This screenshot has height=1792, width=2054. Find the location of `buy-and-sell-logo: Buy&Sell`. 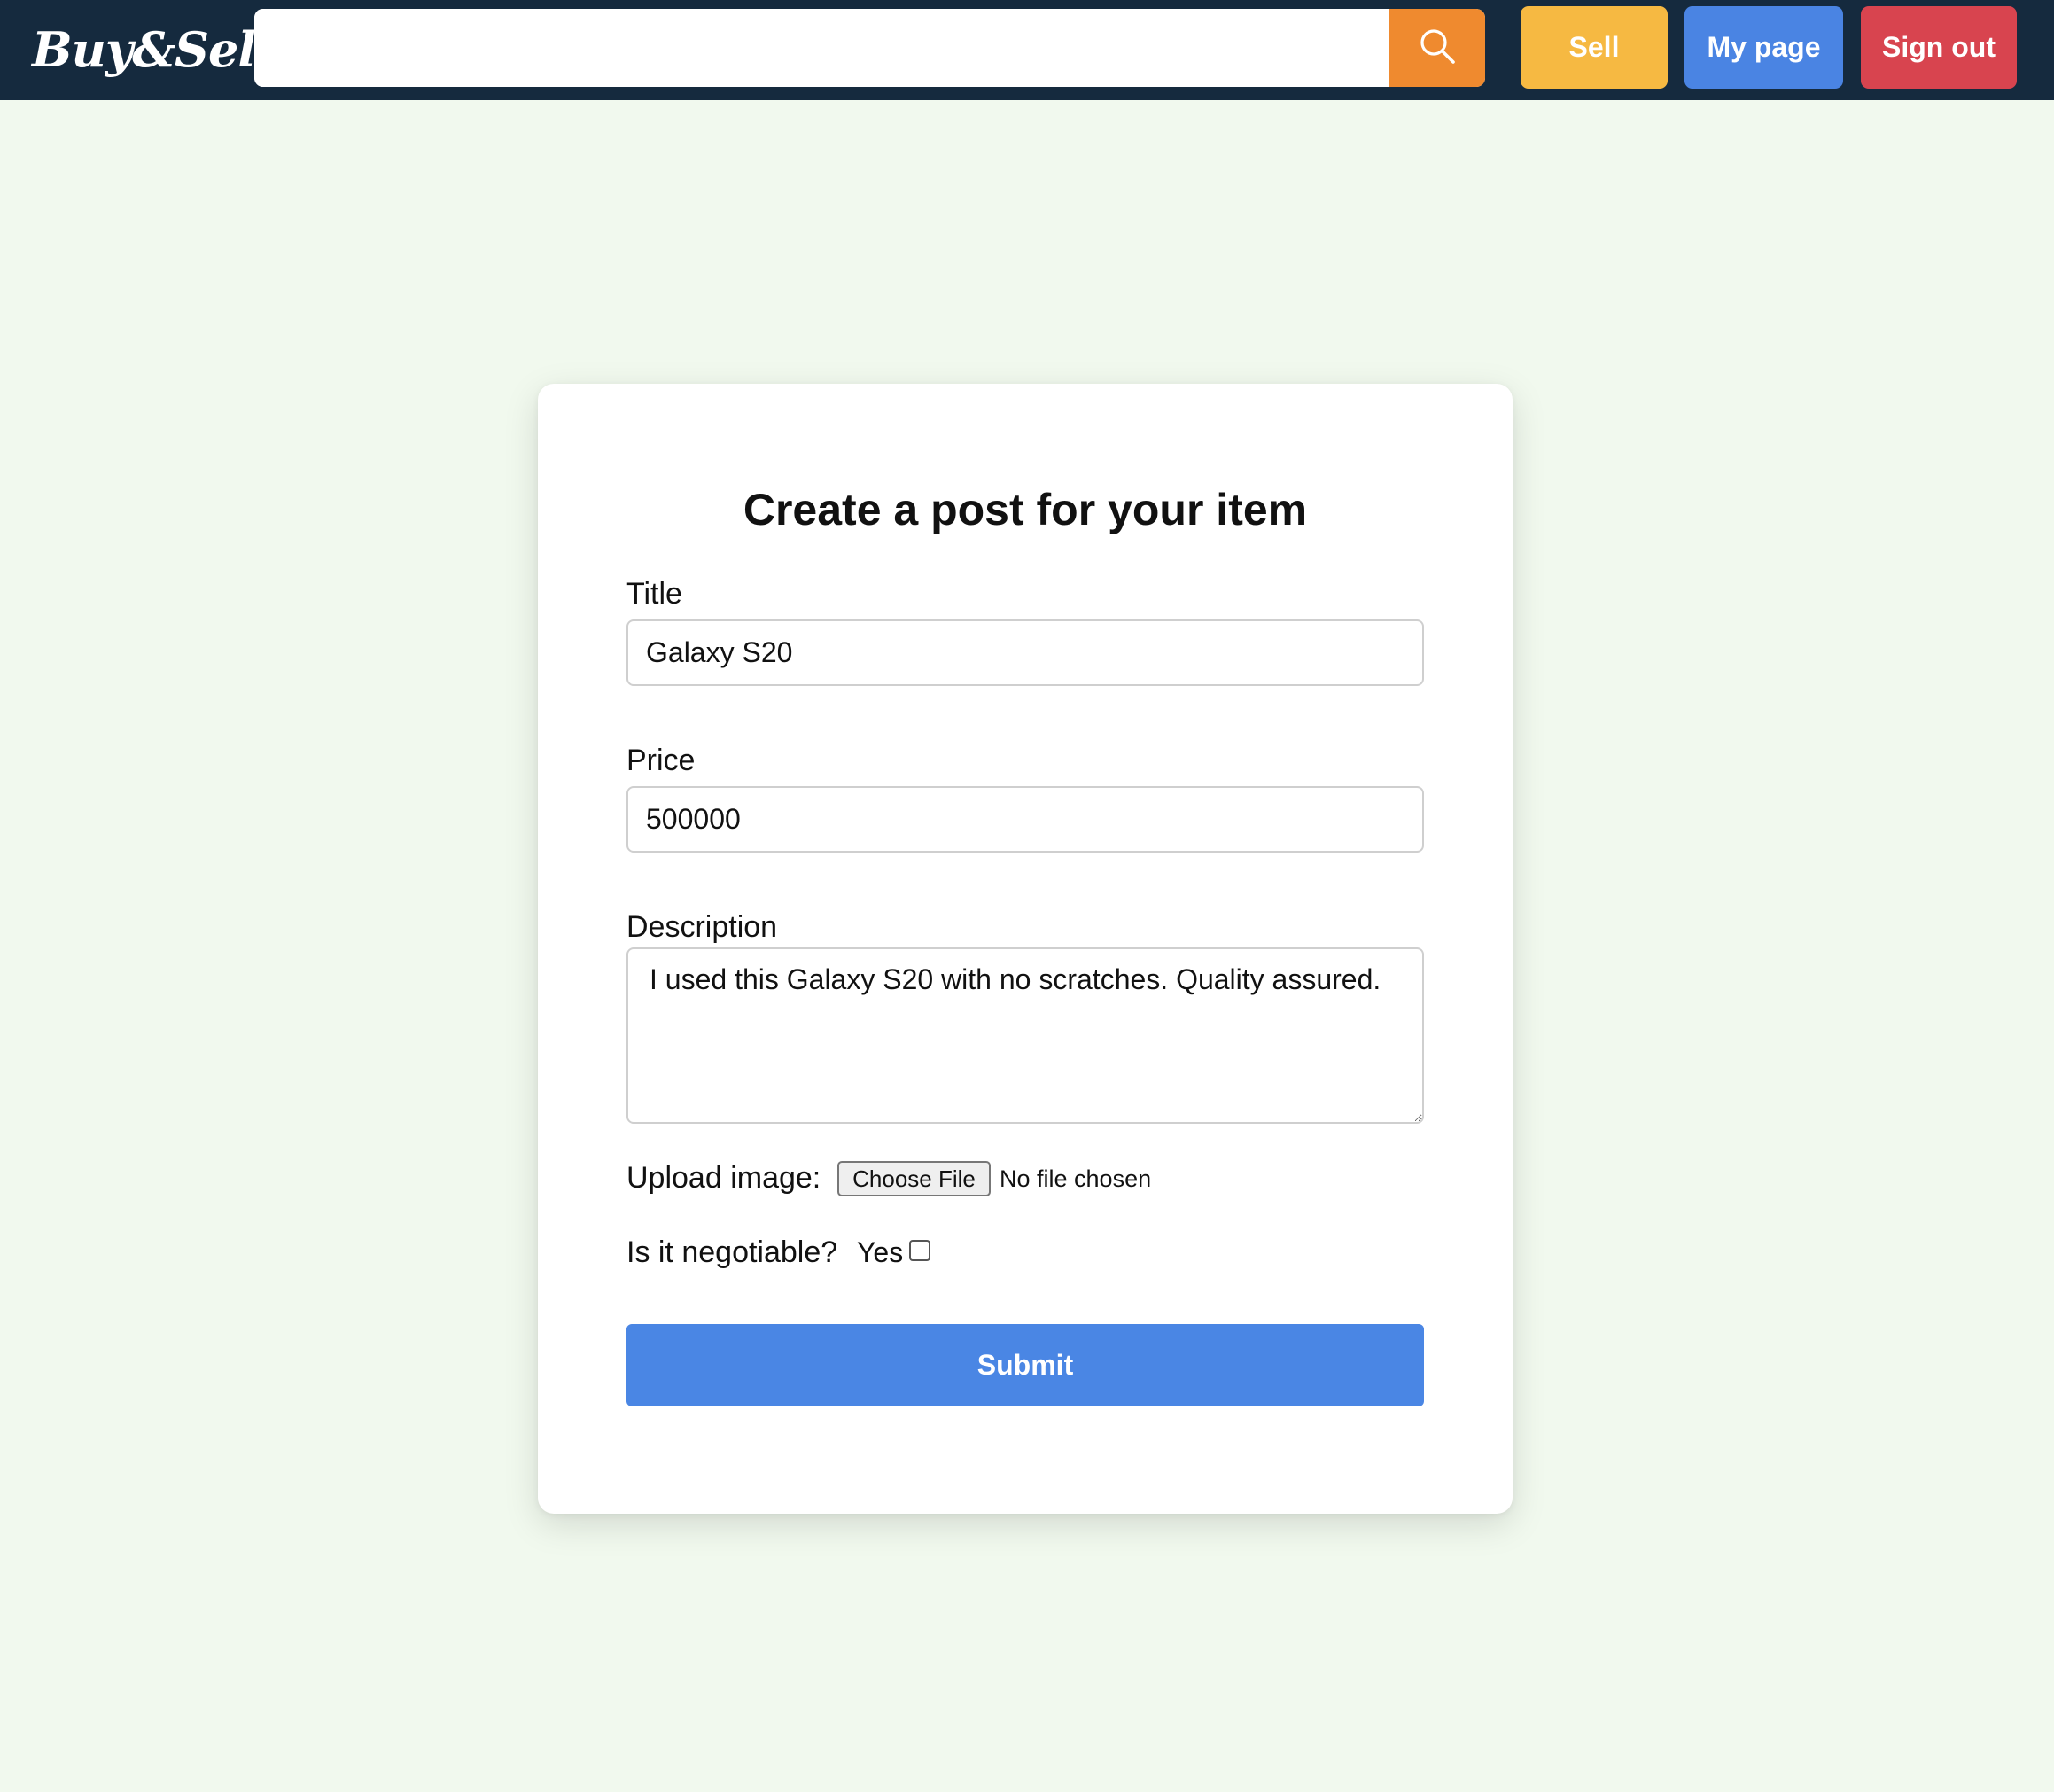

buy-and-sell-logo: Buy&Sell is located at coordinates (152, 49).